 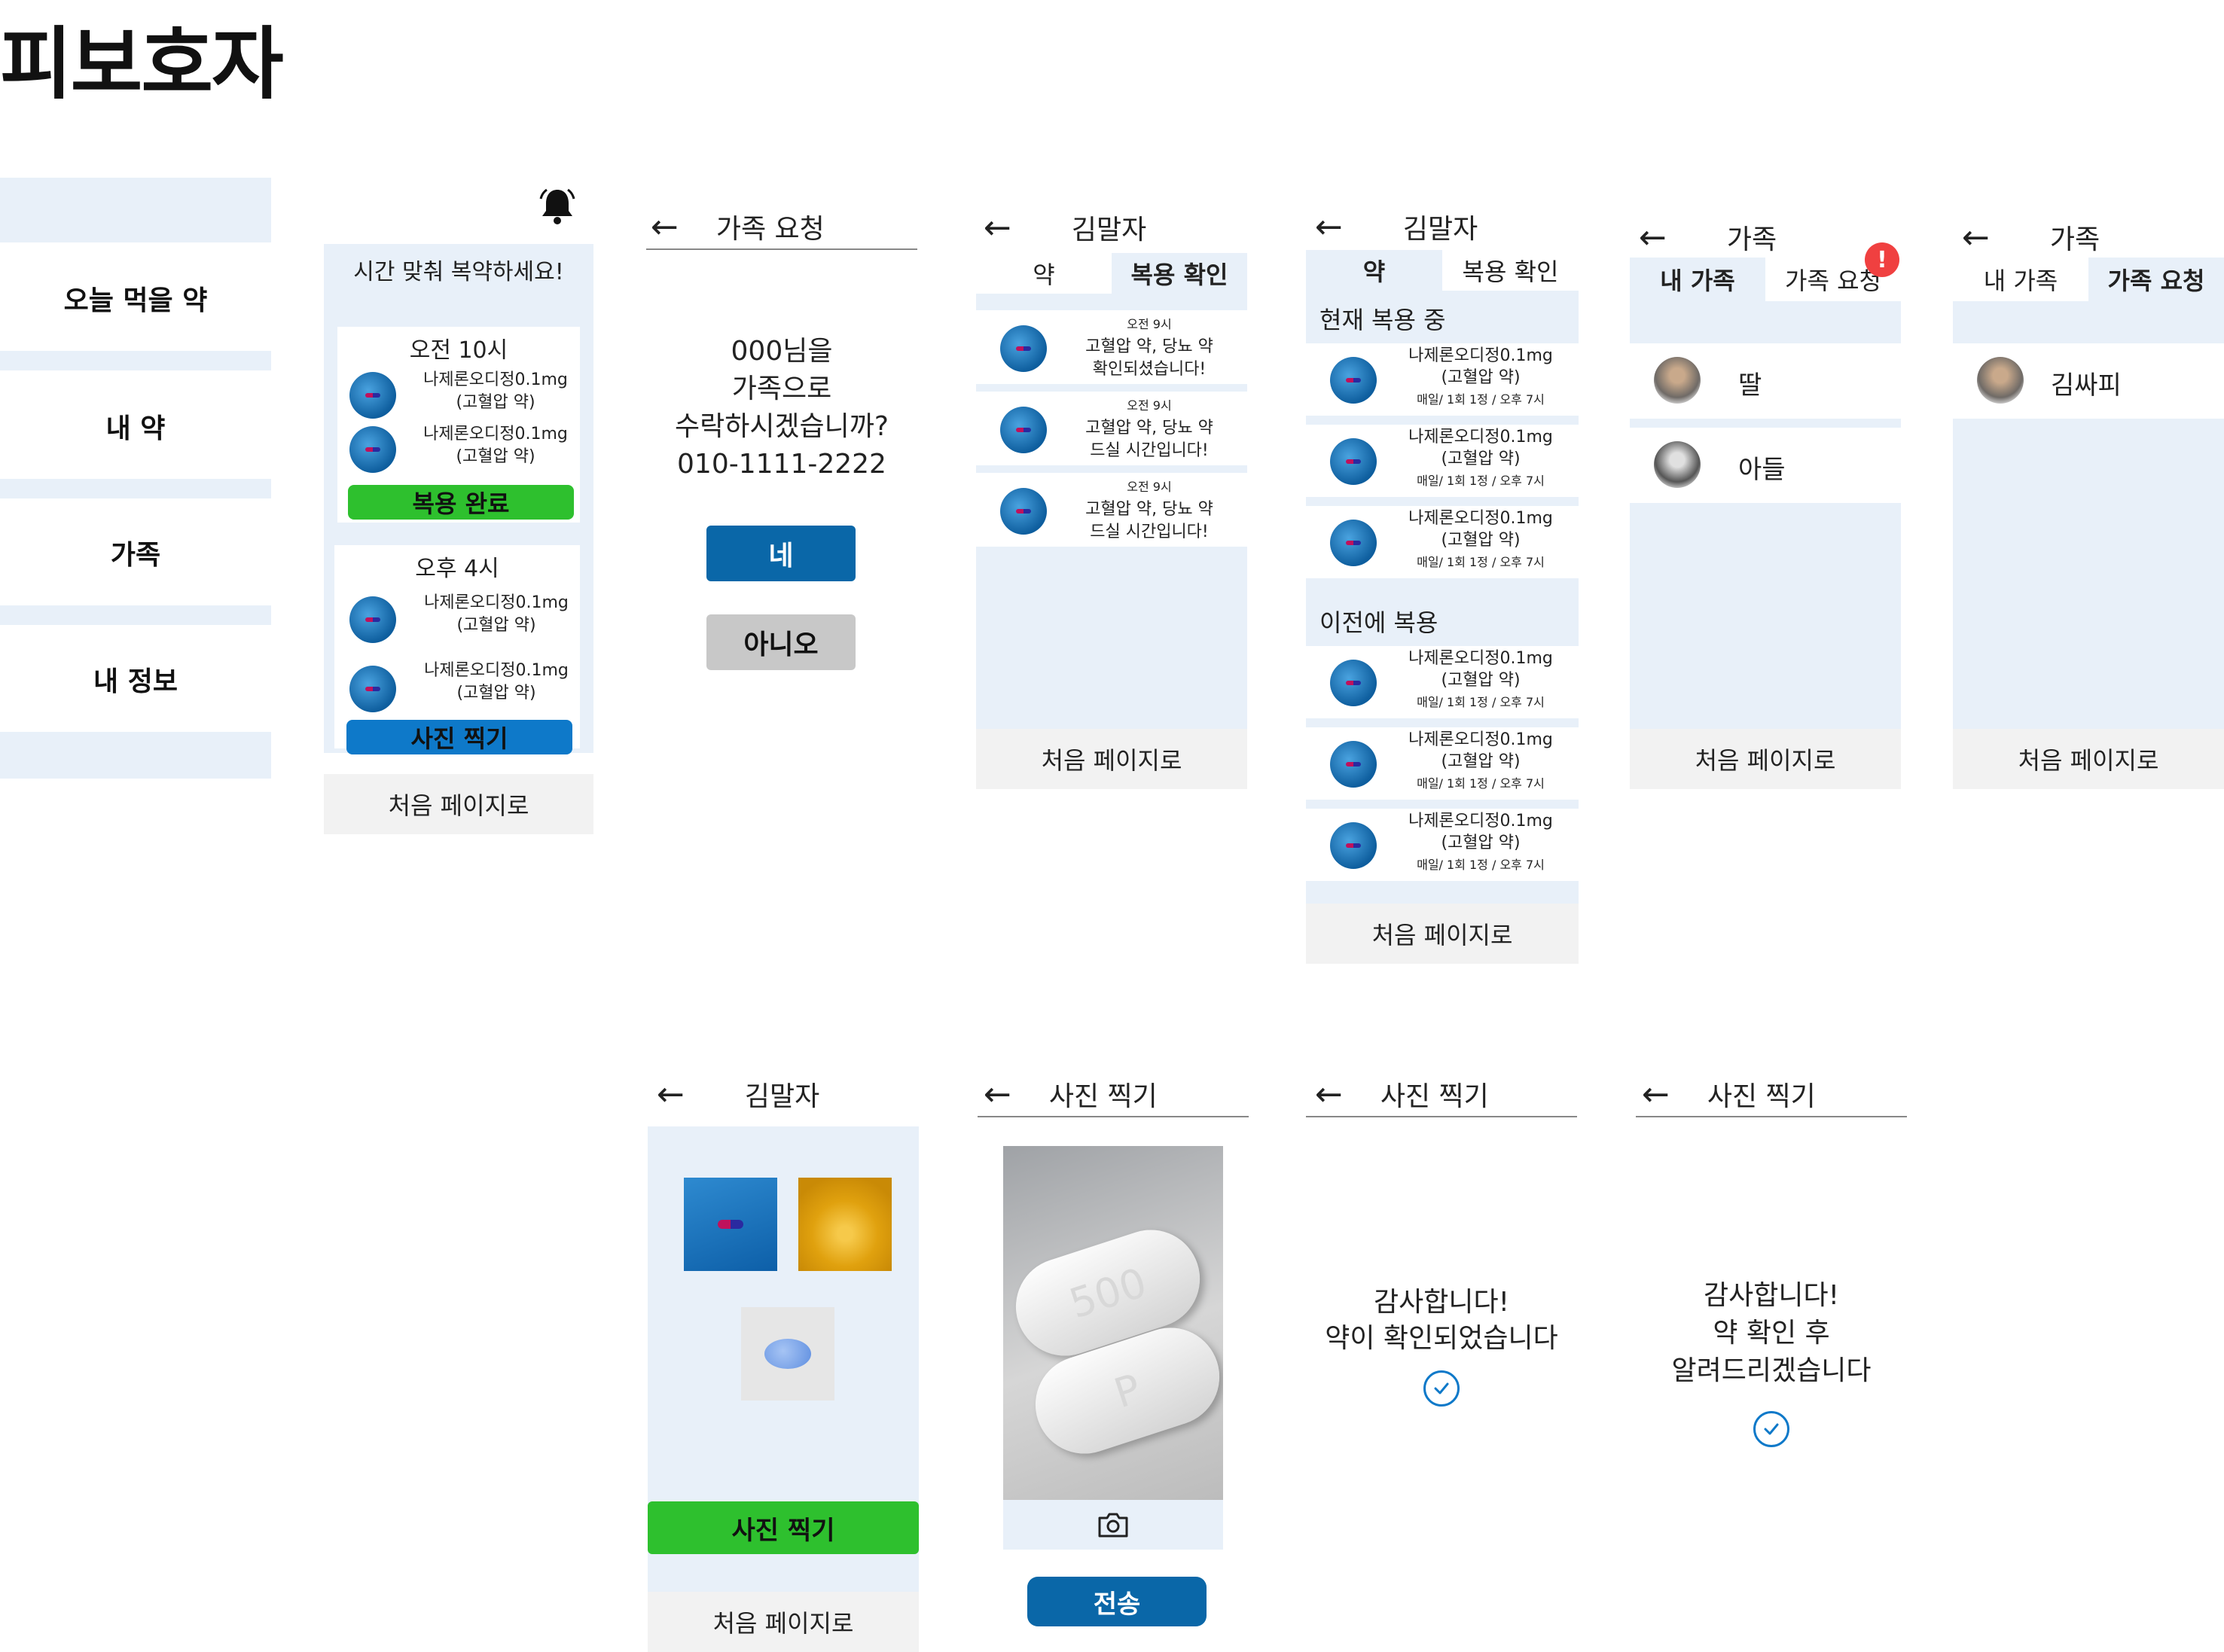 What do you see at coordinates (1111, 347) in the screenshot?
I see `notification-item: 오전 9시 고혈압 약, 당뇨 약 확인되셨습니다!` at bounding box center [1111, 347].